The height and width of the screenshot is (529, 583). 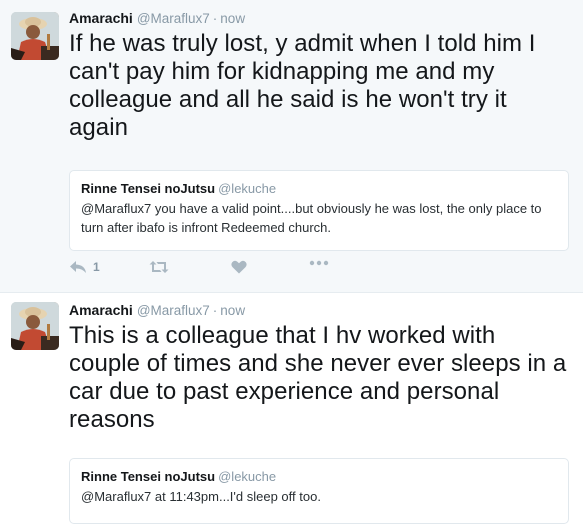 I want to click on heart-icon, so click(x=239, y=267).